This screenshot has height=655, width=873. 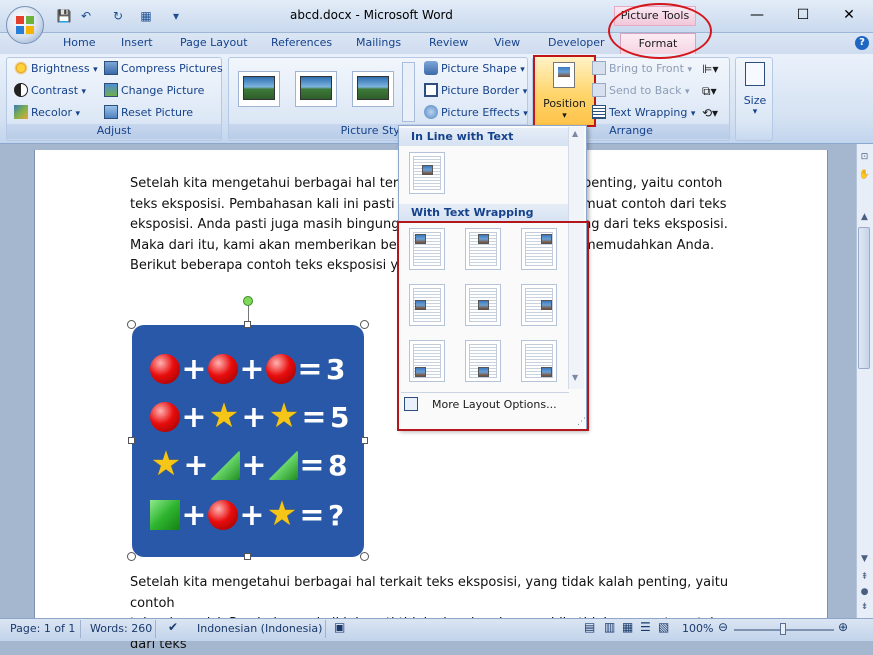 What do you see at coordinates (710, 113) in the screenshot?
I see `rotate-icon: ⟲▾` at bounding box center [710, 113].